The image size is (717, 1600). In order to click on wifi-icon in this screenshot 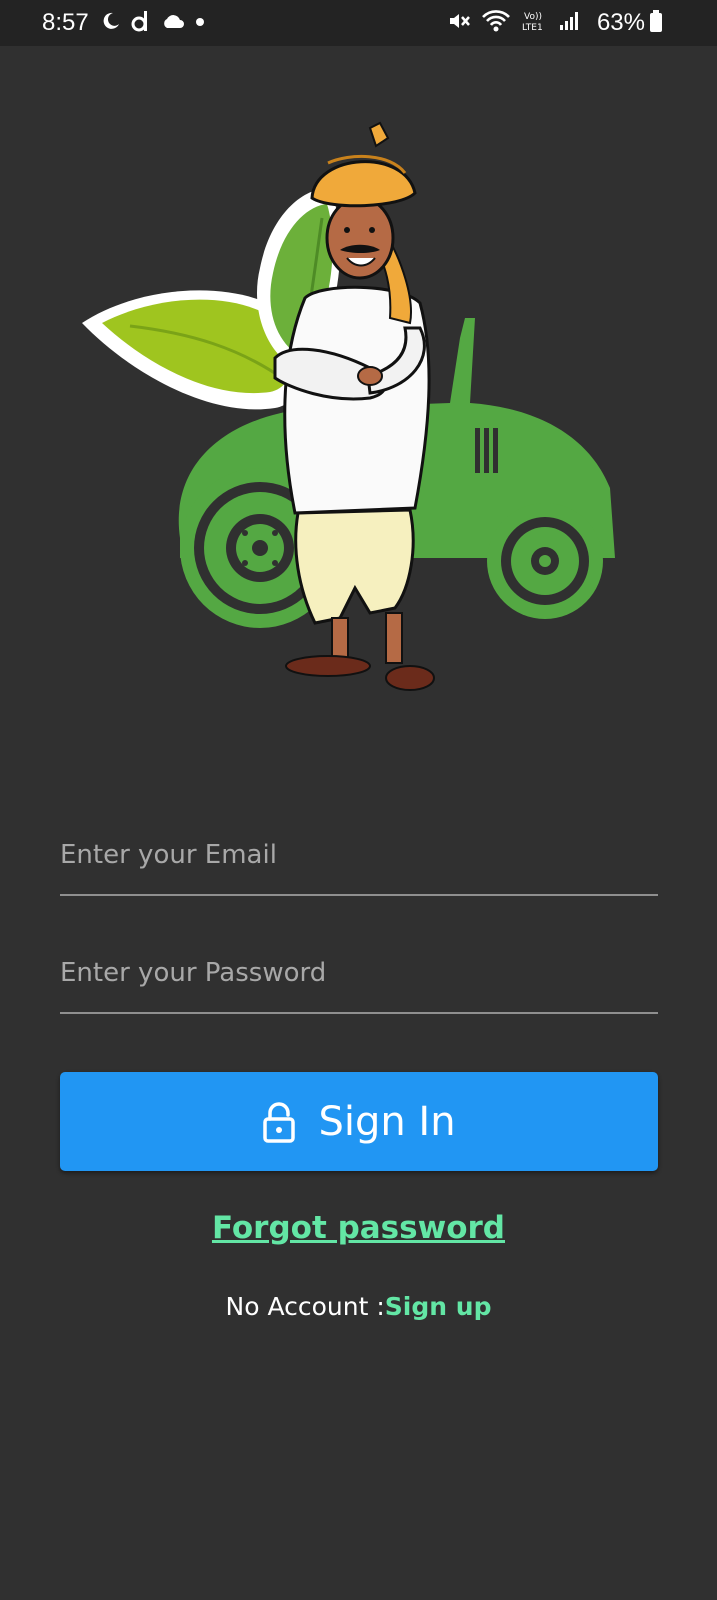, I will do `click(496, 23)`.